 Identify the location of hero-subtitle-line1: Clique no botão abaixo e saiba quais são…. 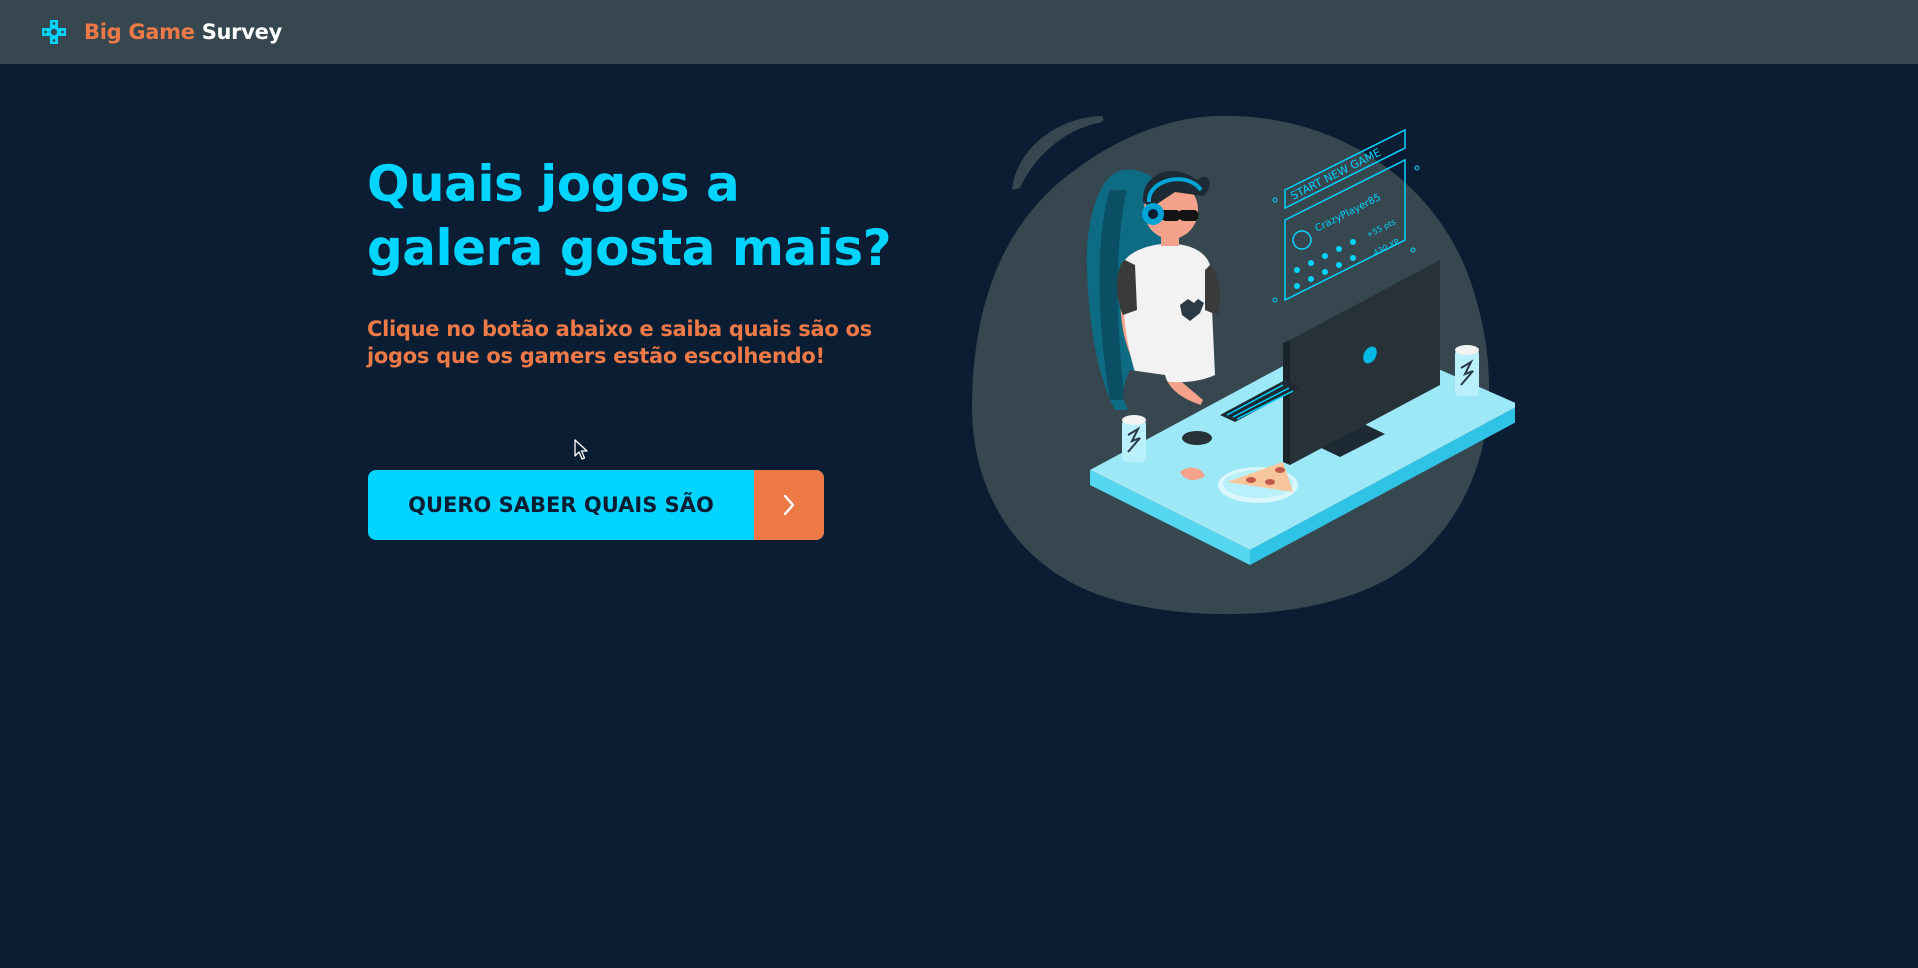
(619, 329).